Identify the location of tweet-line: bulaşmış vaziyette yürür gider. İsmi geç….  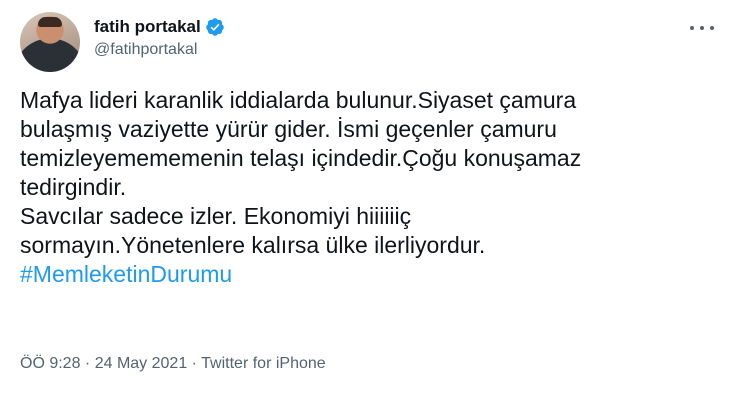
(288, 129).